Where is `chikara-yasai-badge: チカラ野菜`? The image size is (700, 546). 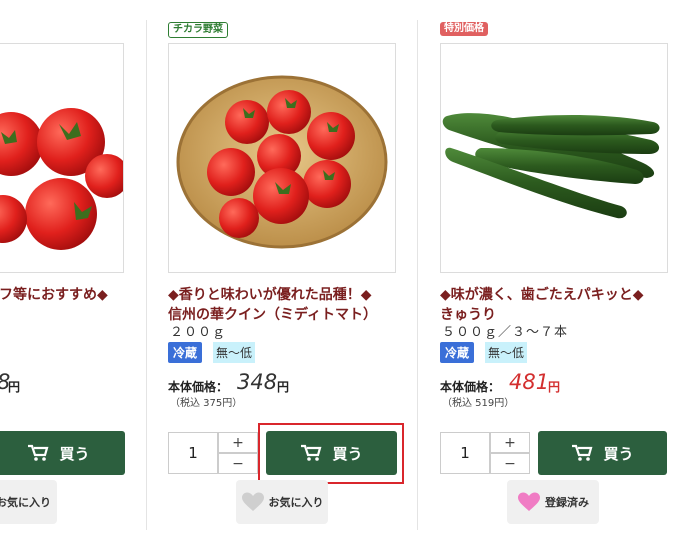 chikara-yasai-badge: チカラ野菜 is located at coordinates (198, 30).